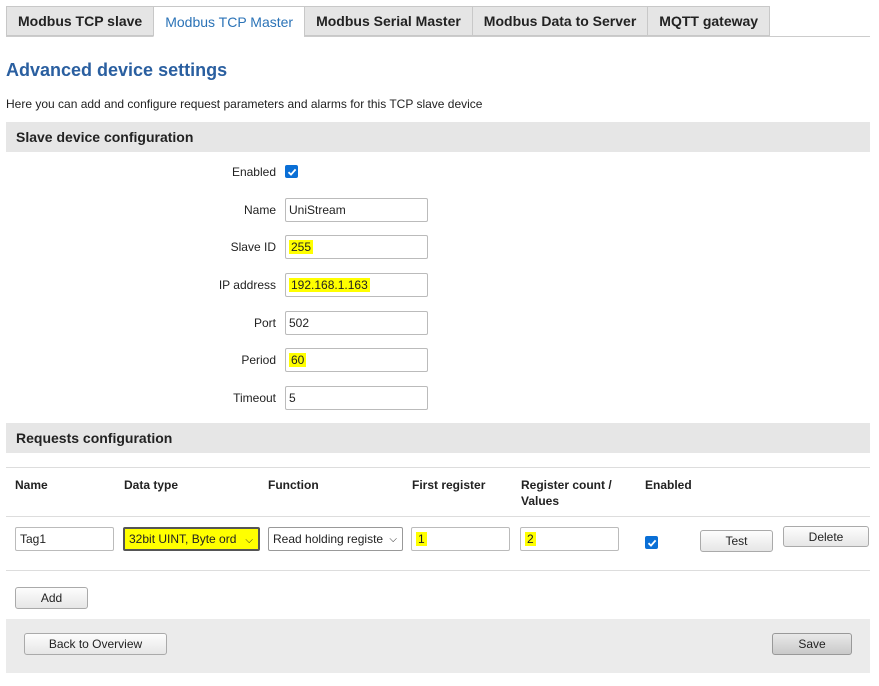  What do you see at coordinates (31, 485) in the screenshot?
I see `column-header-name: Name` at bounding box center [31, 485].